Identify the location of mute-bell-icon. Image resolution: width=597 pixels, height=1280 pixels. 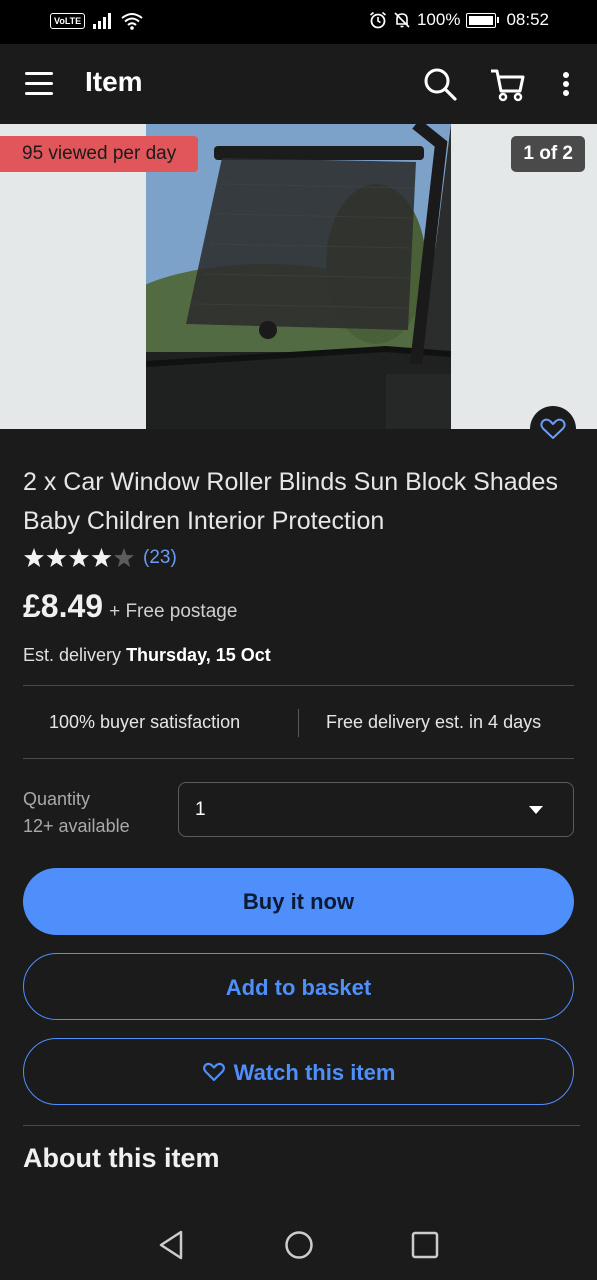
(402, 20).